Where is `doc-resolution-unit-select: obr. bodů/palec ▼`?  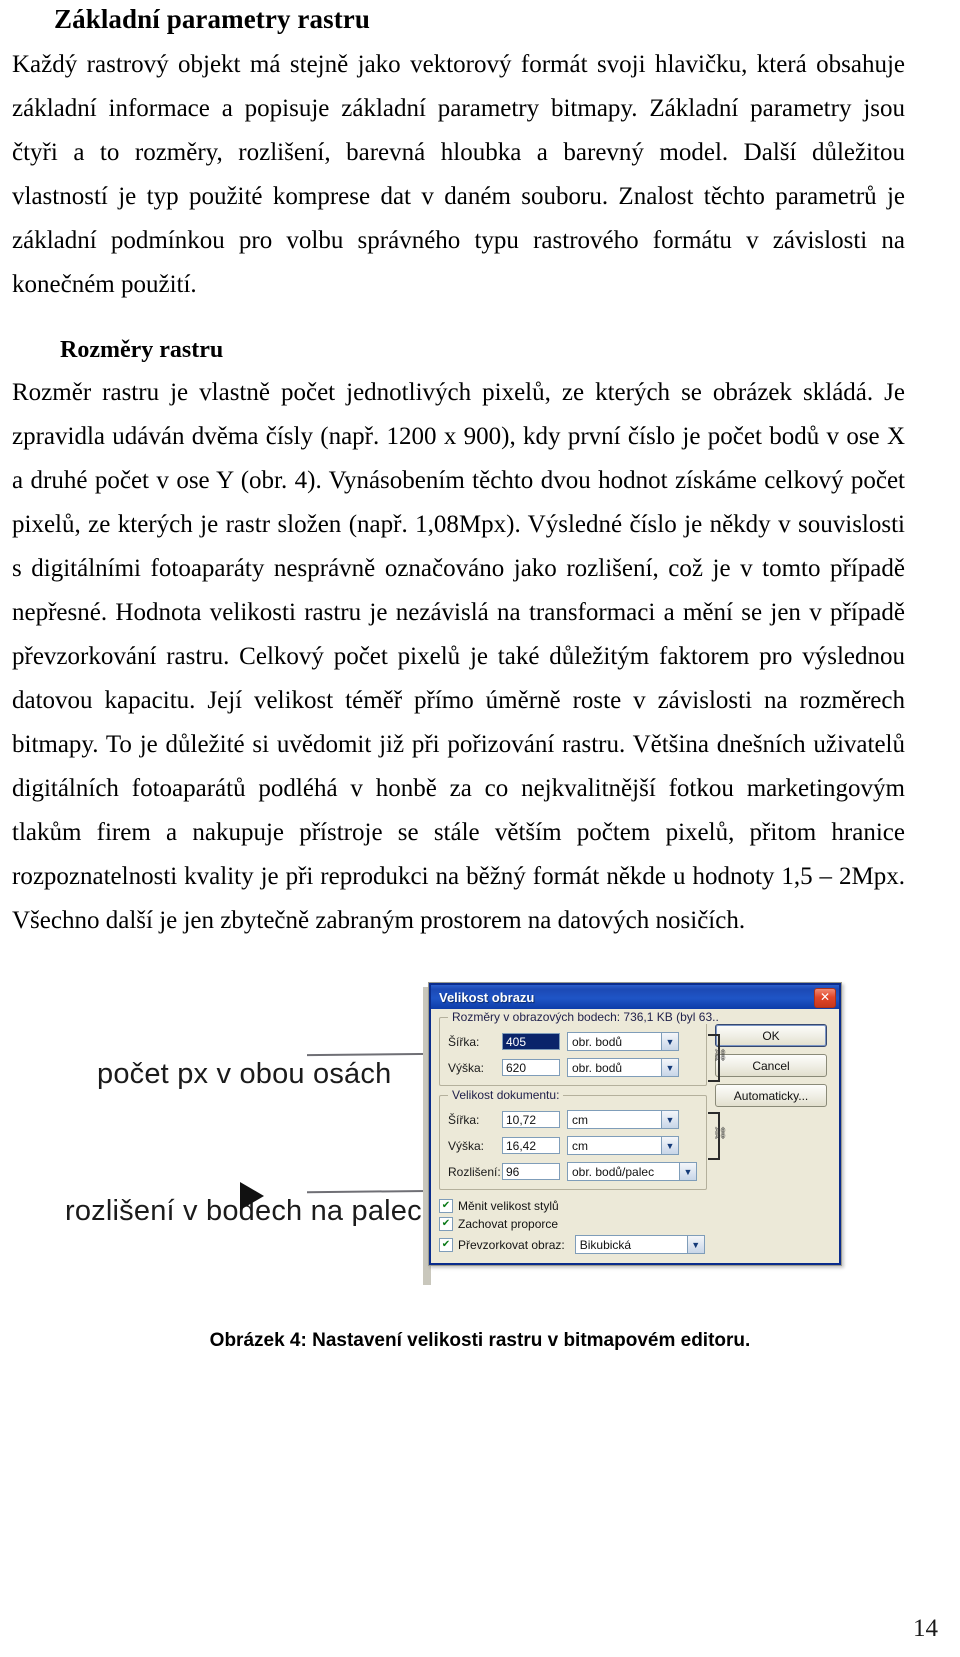
doc-resolution-unit-select: obr. bodů/palec ▼ is located at coordinates (632, 1171).